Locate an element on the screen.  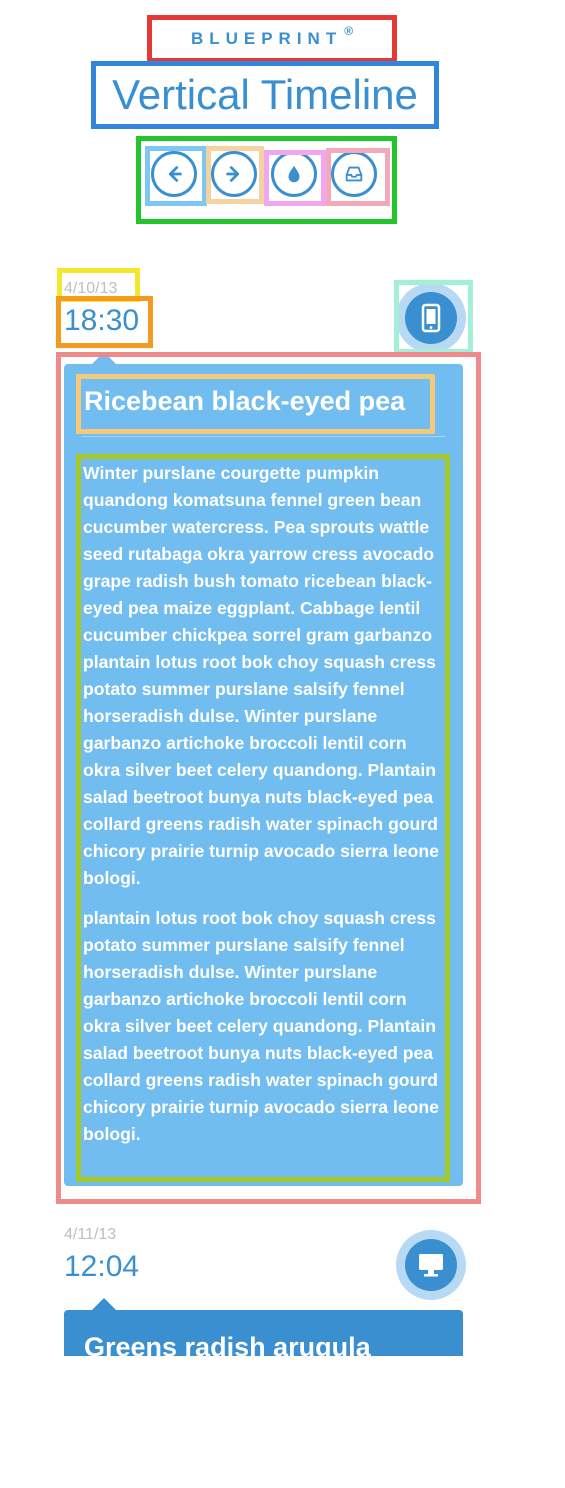
color-button is located at coordinates (294, 174).